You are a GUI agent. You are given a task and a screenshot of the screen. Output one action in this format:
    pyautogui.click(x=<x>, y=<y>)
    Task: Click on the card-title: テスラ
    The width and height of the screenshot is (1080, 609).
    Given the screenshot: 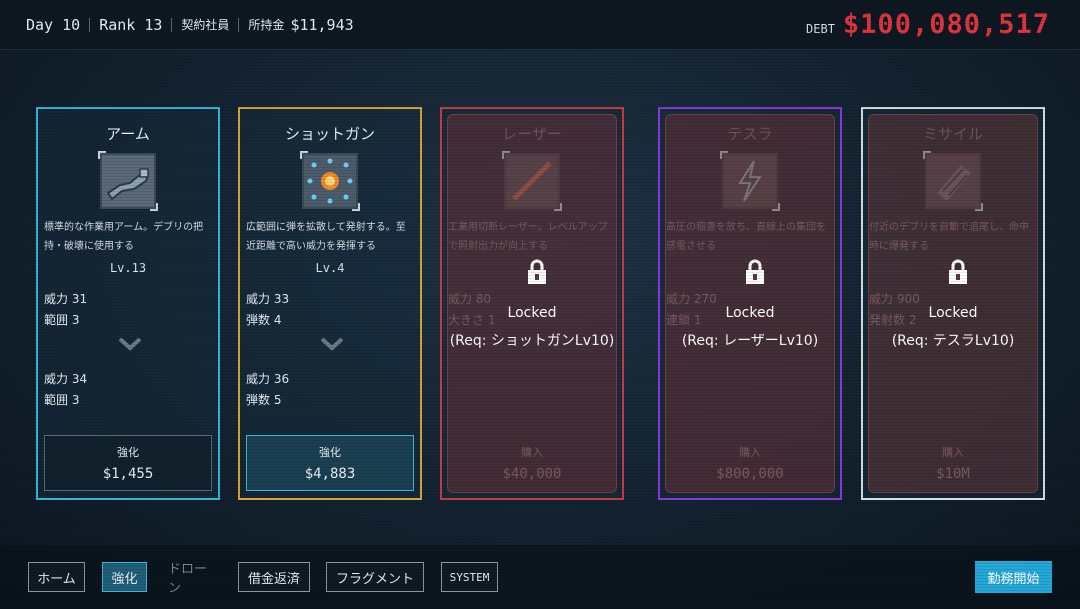 What is the action you would take?
    pyautogui.click(x=750, y=134)
    